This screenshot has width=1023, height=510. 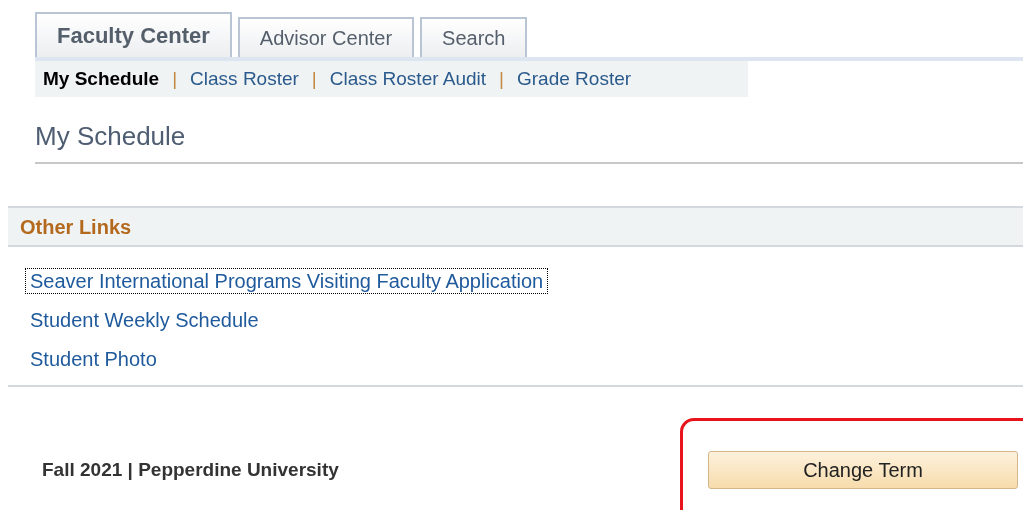 What do you see at coordinates (93, 359) in the screenshot?
I see `link: Student Photo` at bounding box center [93, 359].